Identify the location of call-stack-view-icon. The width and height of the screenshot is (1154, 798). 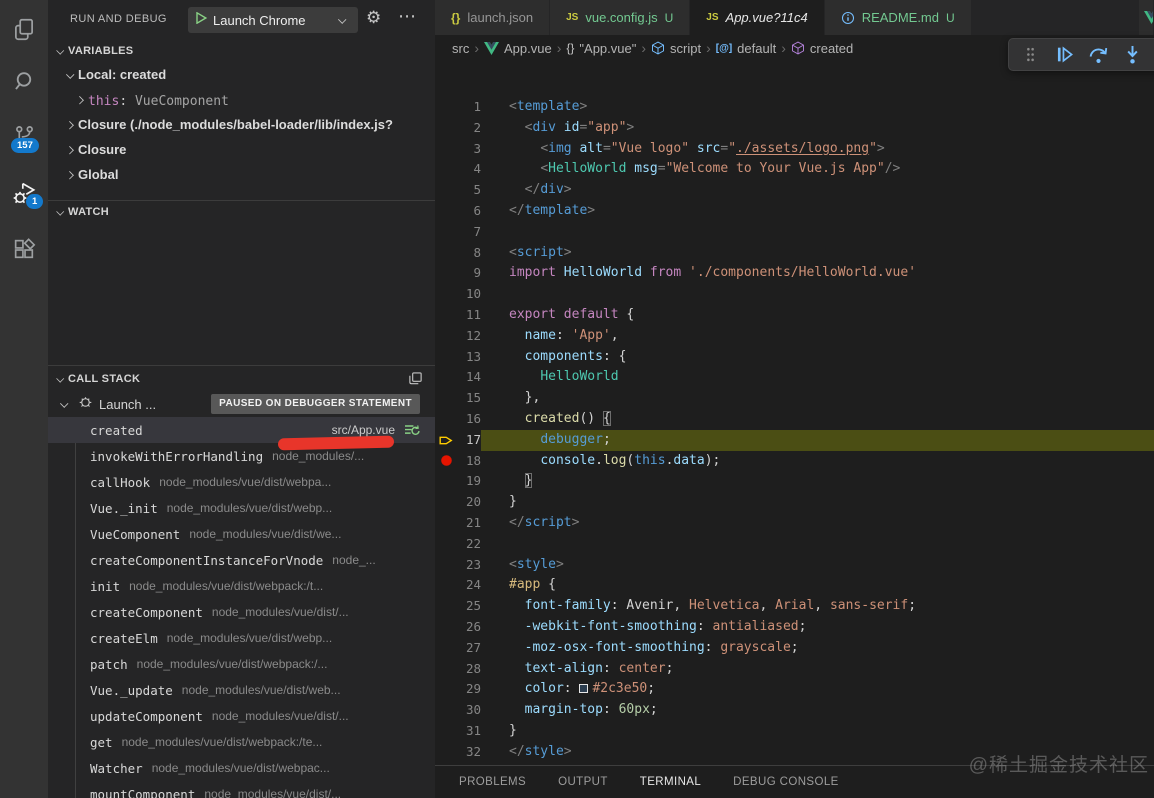
(415, 380).